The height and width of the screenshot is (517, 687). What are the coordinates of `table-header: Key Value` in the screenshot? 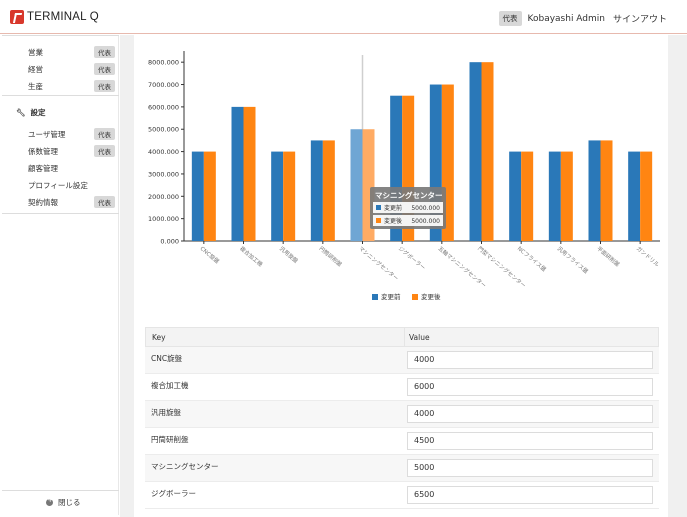 It's located at (402, 337).